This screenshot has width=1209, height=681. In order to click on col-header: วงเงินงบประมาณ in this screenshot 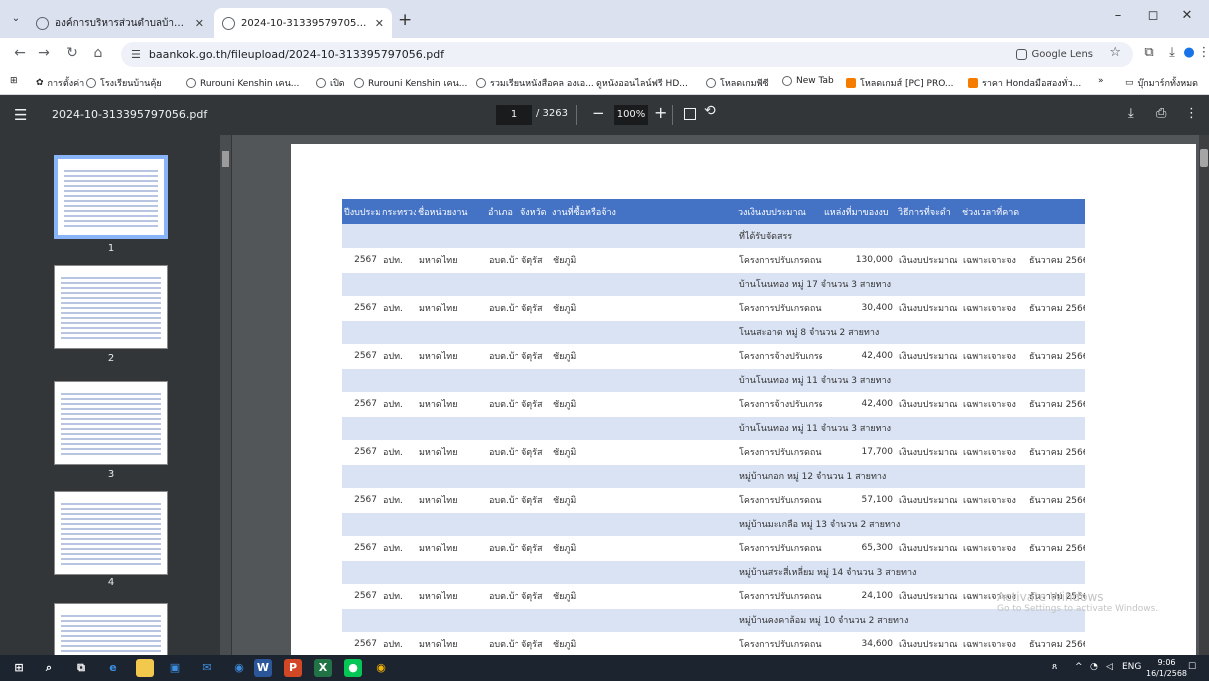, I will do `click(779, 211)`.